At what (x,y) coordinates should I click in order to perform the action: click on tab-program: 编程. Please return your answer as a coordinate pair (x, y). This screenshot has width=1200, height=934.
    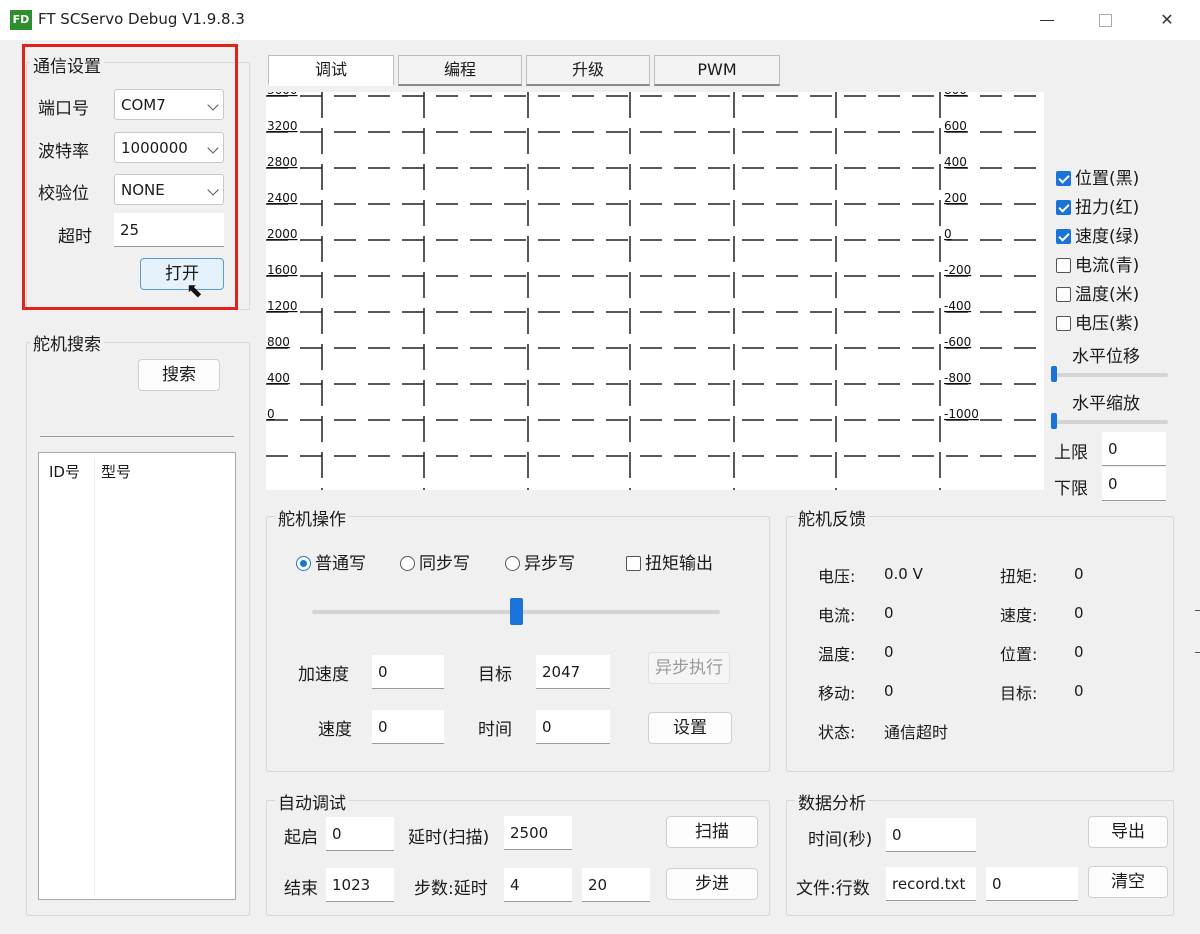
    Looking at the image, I should click on (460, 70).